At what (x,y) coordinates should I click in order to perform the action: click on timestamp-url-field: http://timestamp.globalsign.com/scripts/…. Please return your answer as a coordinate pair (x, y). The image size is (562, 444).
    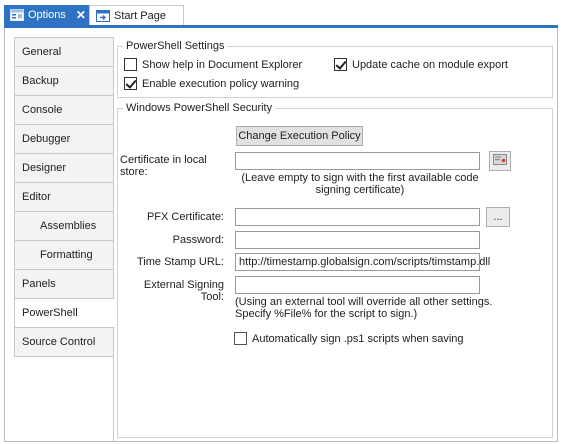
    Looking at the image, I should click on (362, 262).